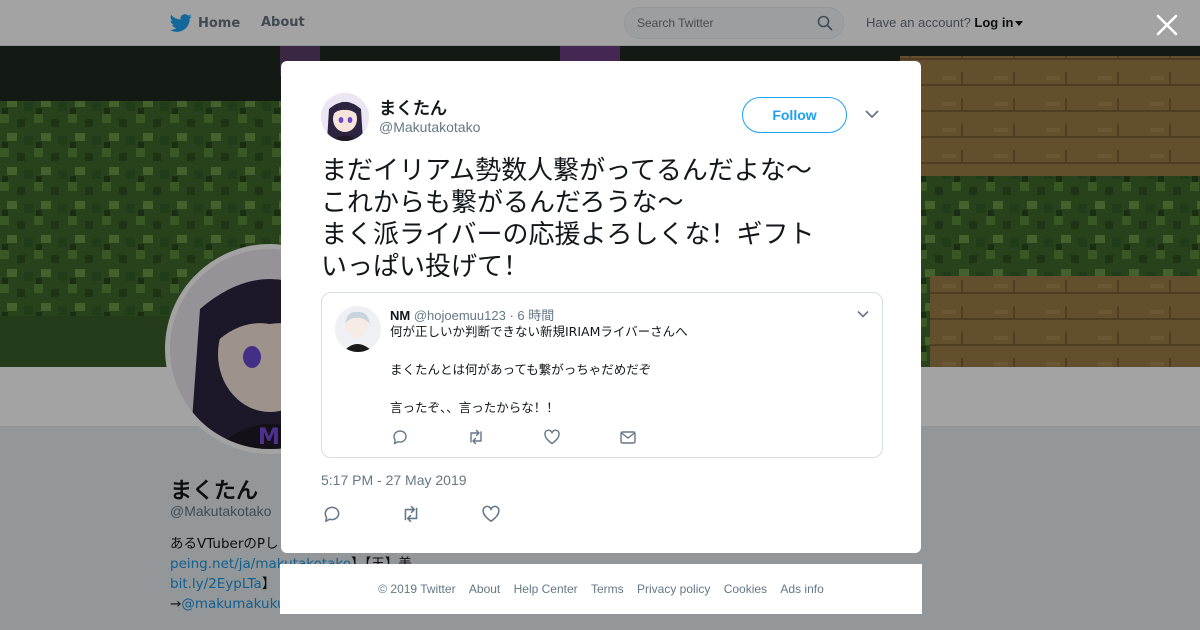 This screenshot has height=630, width=1200. I want to click on close-icon, so click(1167, 25).